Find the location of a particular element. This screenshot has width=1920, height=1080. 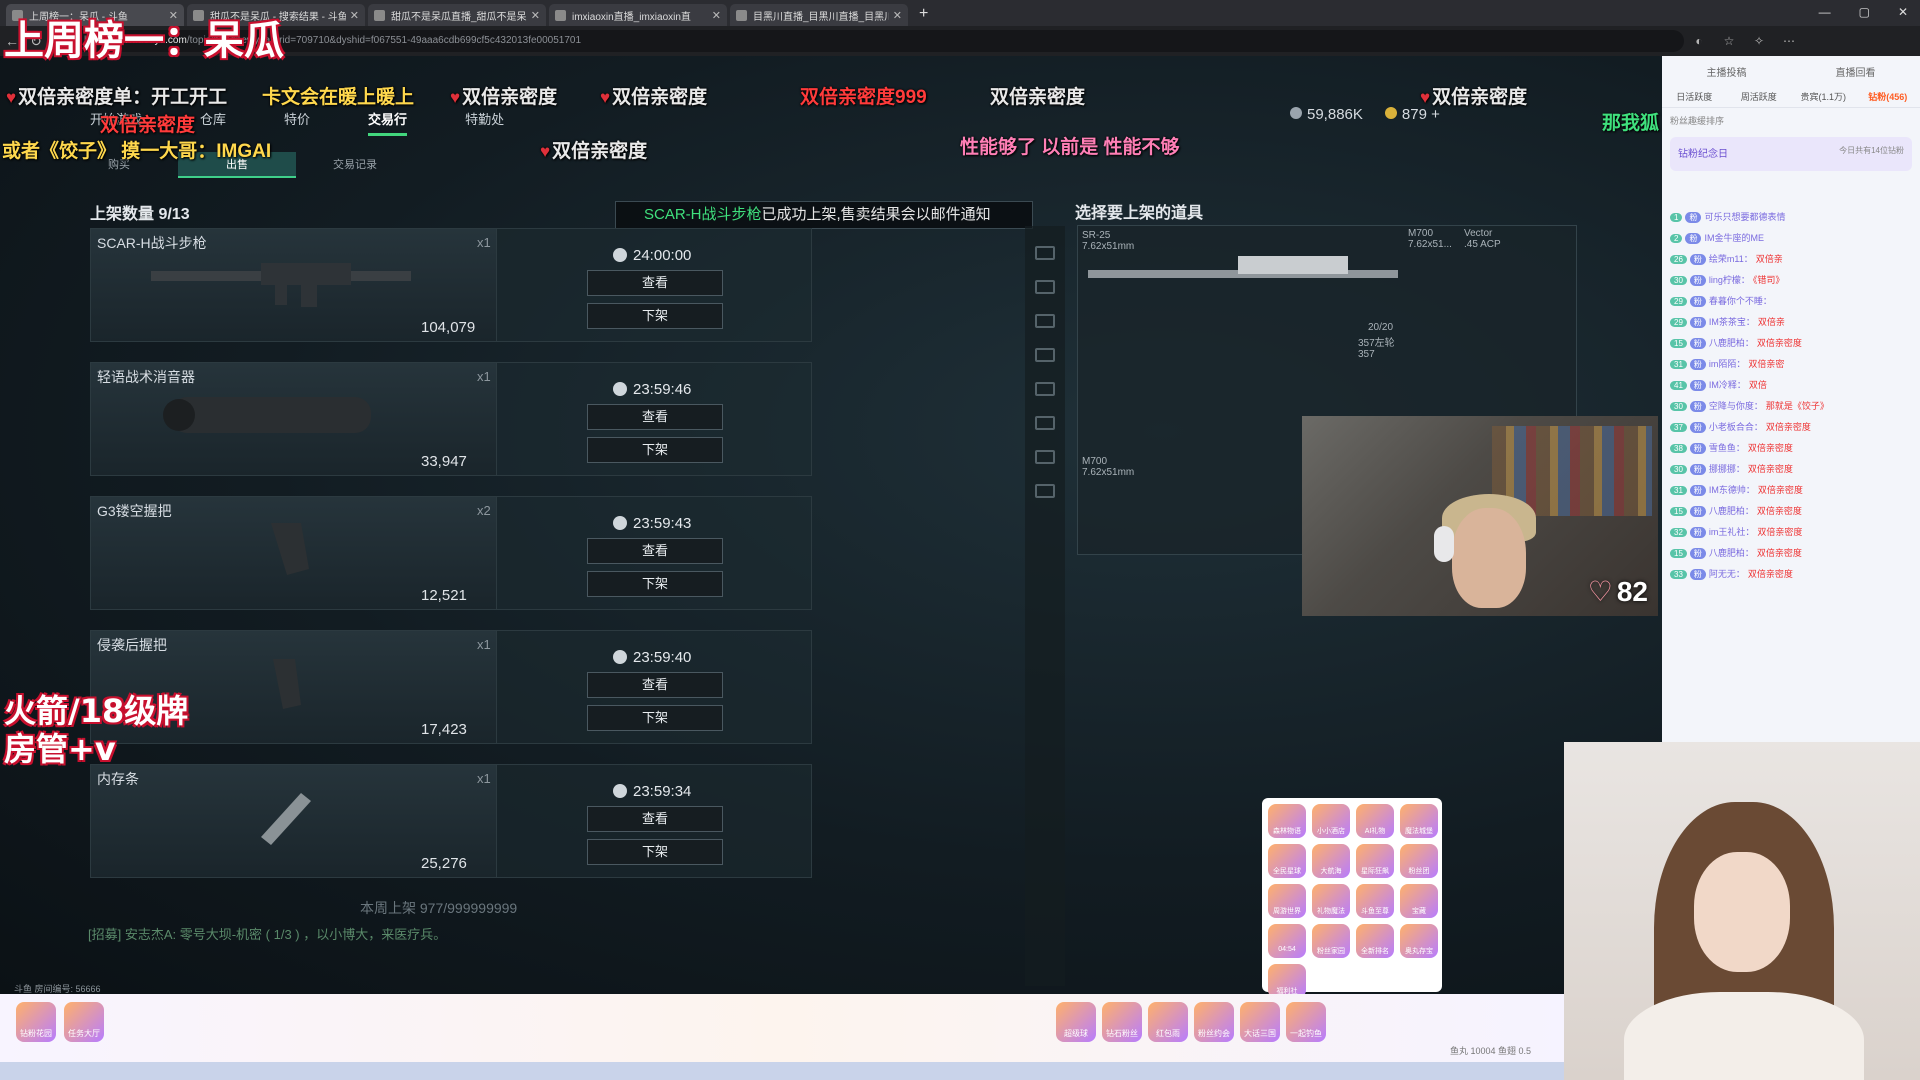

streamer-face is located at coordinates (1489, 558).